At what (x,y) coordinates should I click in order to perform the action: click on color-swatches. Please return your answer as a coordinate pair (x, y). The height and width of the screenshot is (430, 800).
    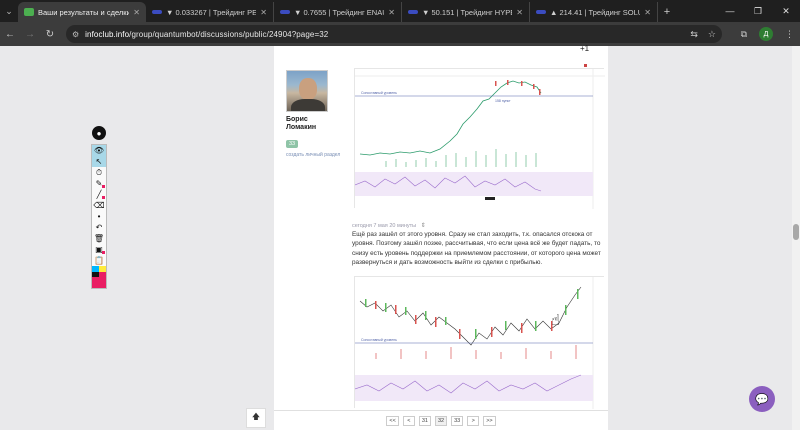
    Looking at the image, I should click on (99, 277).